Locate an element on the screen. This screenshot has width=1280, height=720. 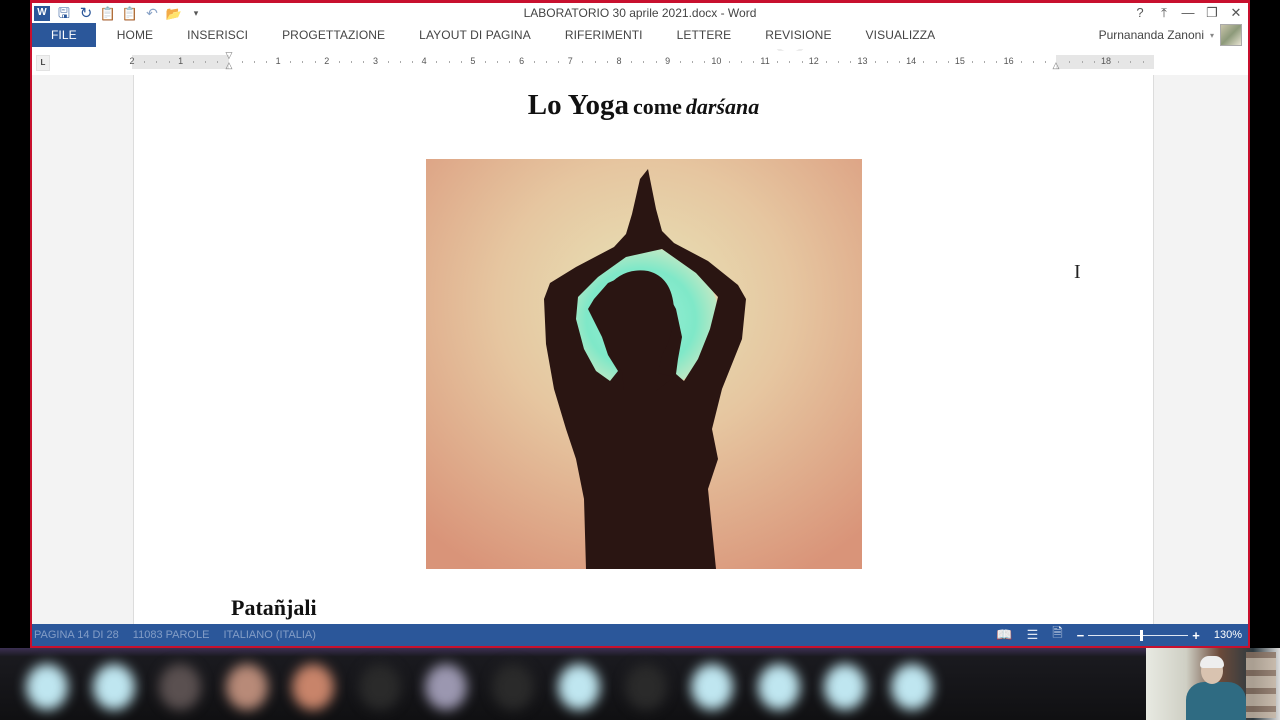
self-video-tile is located at coordinates (1213, 684).